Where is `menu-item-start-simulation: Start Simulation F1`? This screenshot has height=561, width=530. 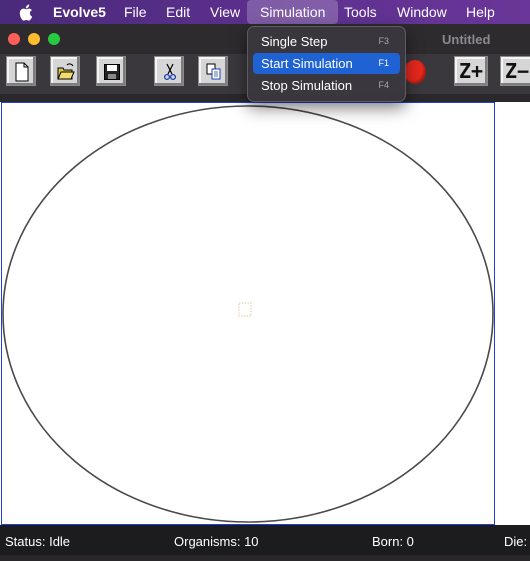
menu-item-start-simulation: Start Simulation F1 is located at coordinates (326, 63).